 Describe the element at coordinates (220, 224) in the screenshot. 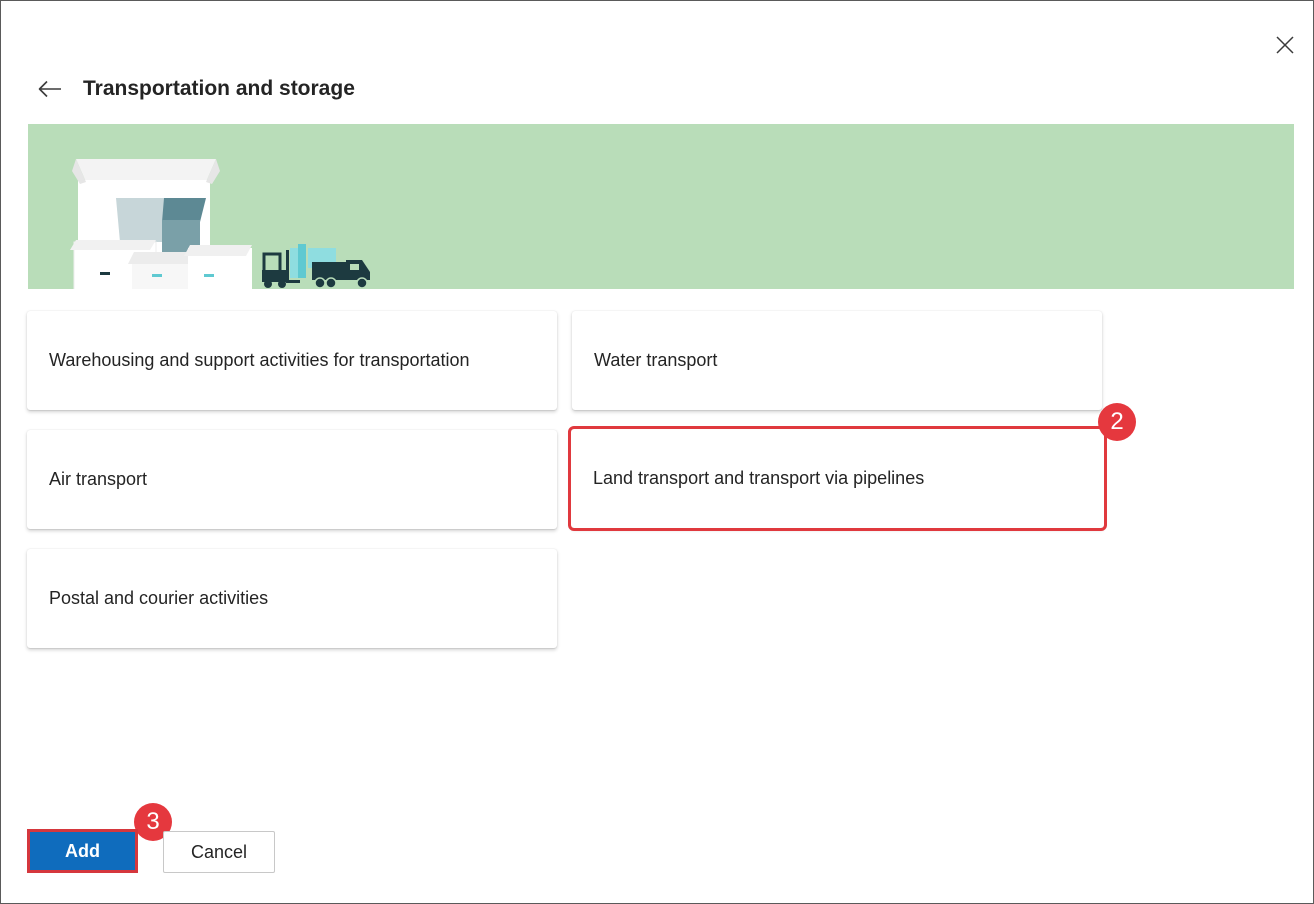

I see `warehouse-boxes-and-truck-illustration` at that location.